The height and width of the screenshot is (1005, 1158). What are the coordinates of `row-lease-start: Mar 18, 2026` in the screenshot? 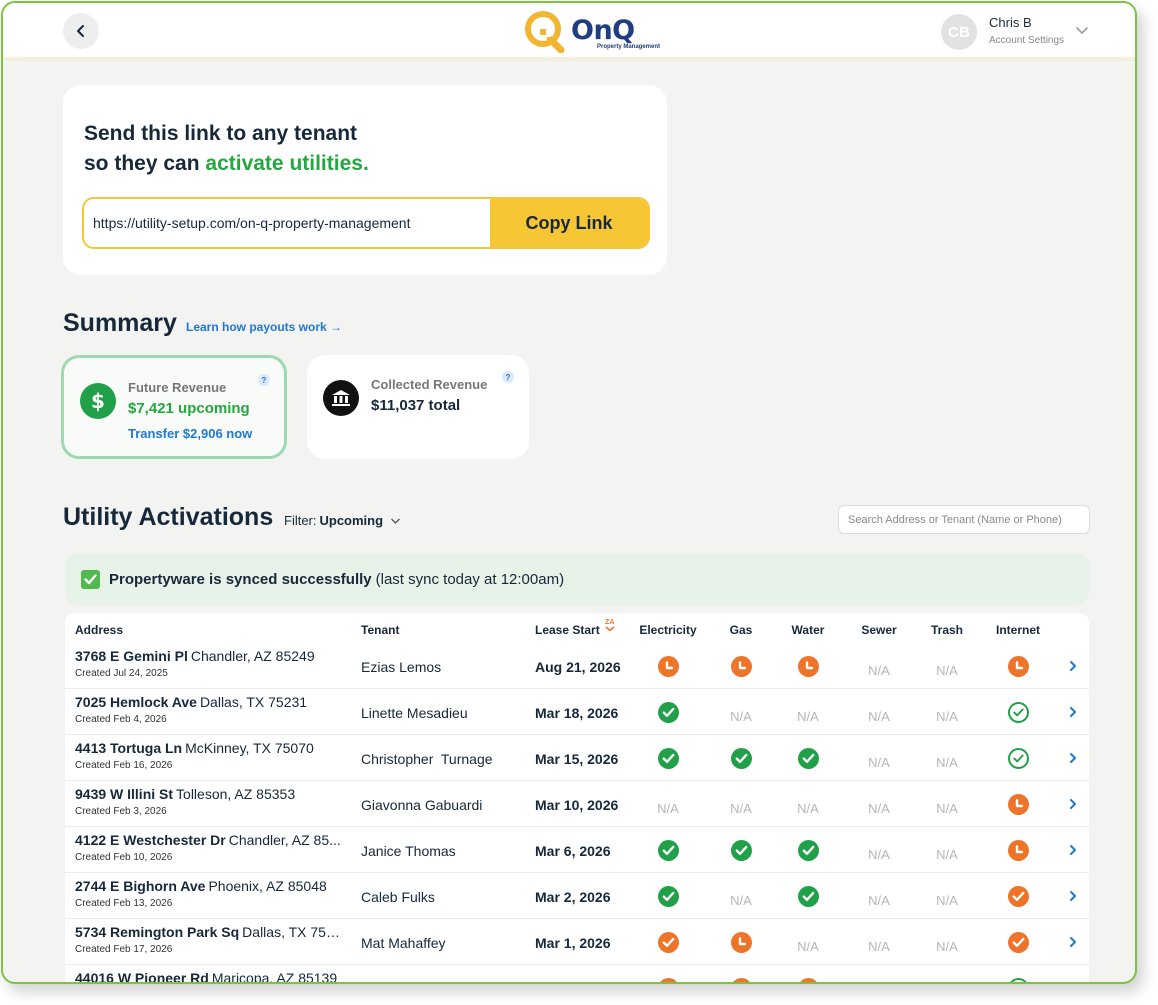 It's located at (577, 713).